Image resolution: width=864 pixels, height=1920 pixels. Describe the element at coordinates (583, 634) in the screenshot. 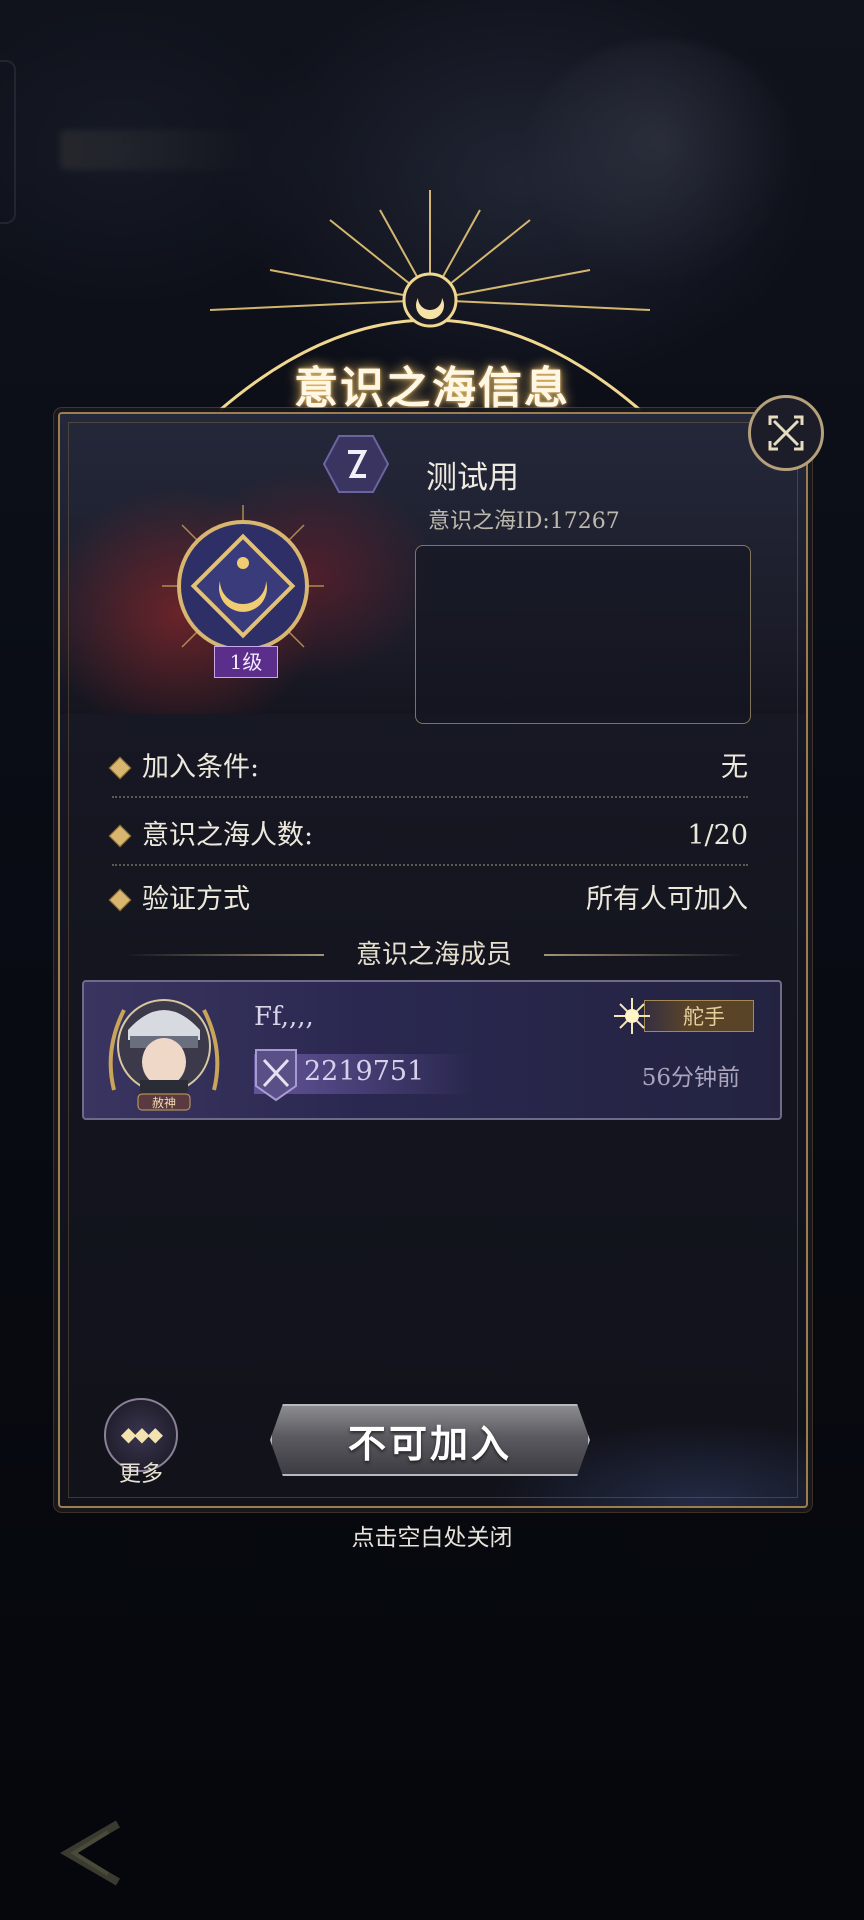

I see `sea-description-box` at that location.